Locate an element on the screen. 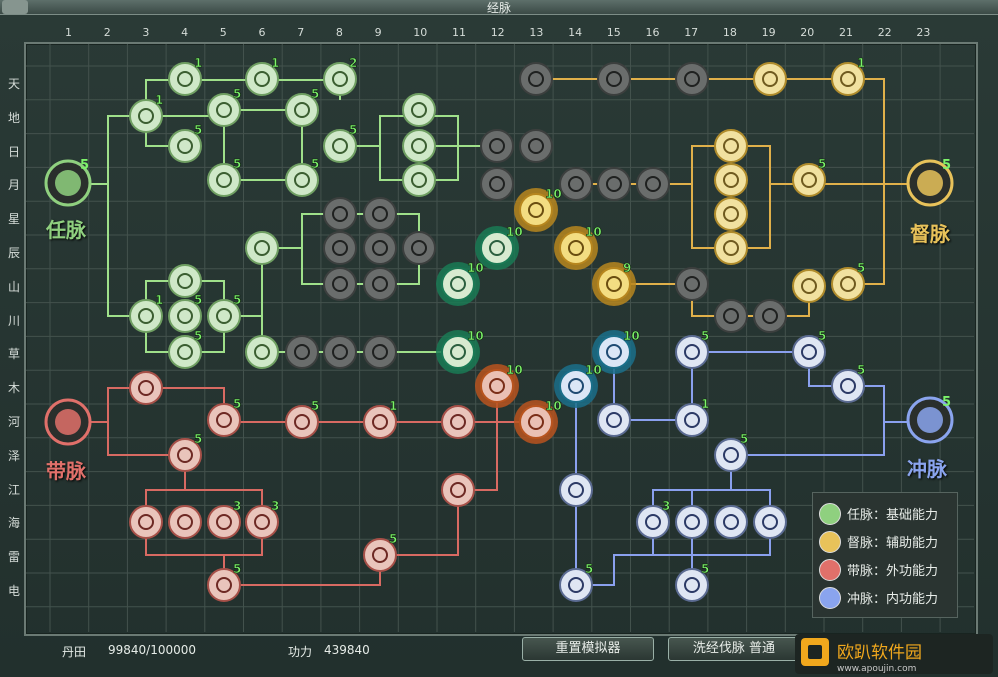  chong-hub-icon: 5 is located at coordinates (930, 419).